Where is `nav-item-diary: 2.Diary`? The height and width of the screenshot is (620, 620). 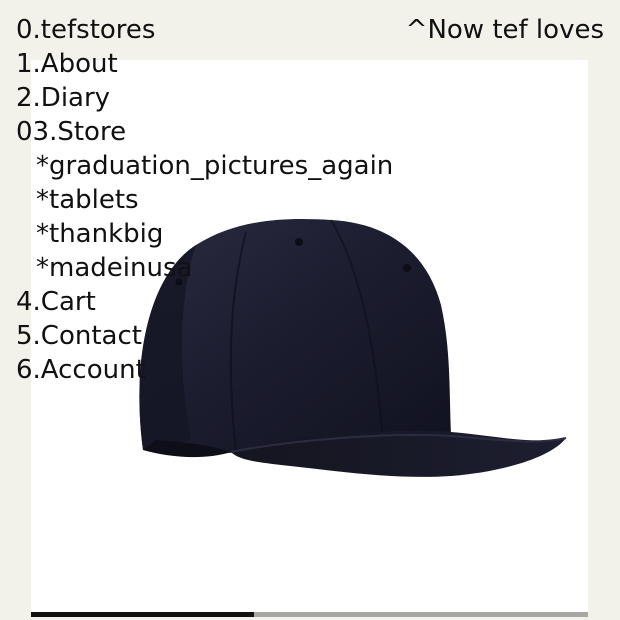 nav-item-diary: 2.Diary is located at coordinates (204, 98).